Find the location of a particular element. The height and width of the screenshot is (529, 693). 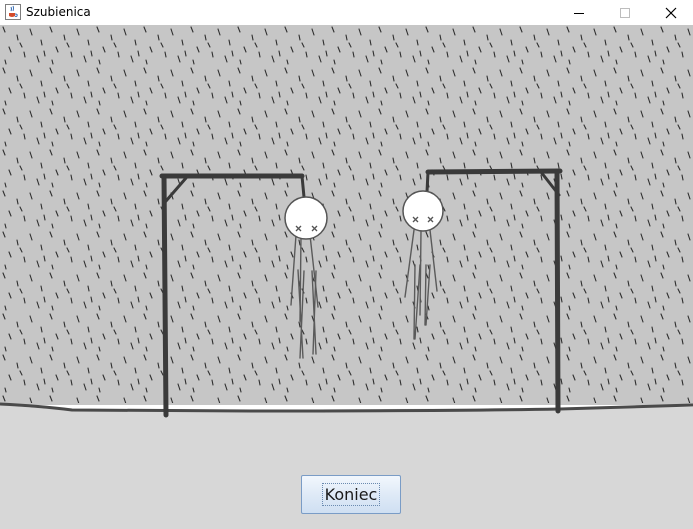

minimize-button is located at coordinates (579, 12).